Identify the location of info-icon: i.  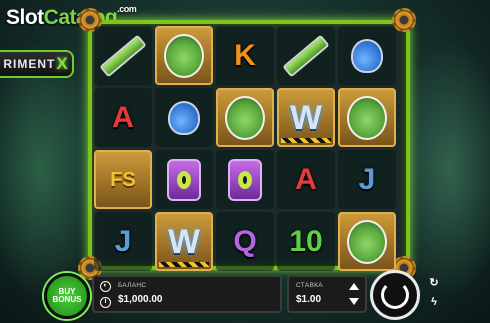
(105, 302).